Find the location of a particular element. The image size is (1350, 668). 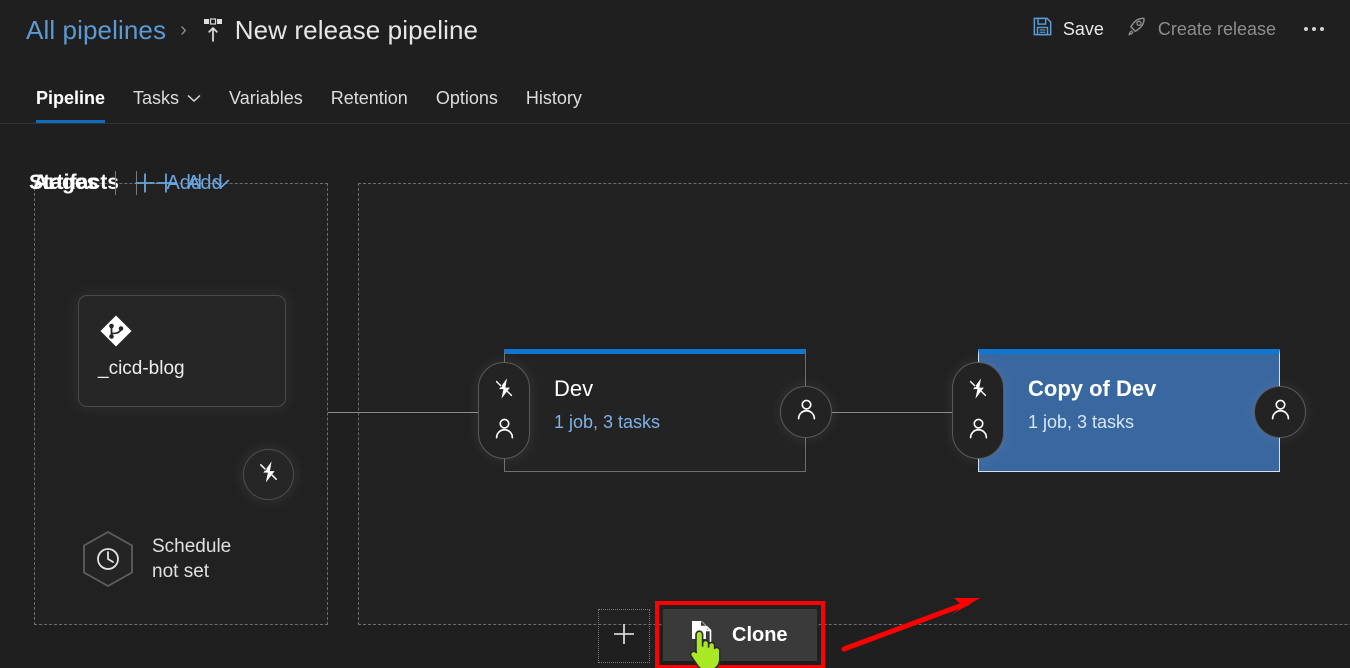

connector-dev-to-copy is located at coordinates (894, 412).